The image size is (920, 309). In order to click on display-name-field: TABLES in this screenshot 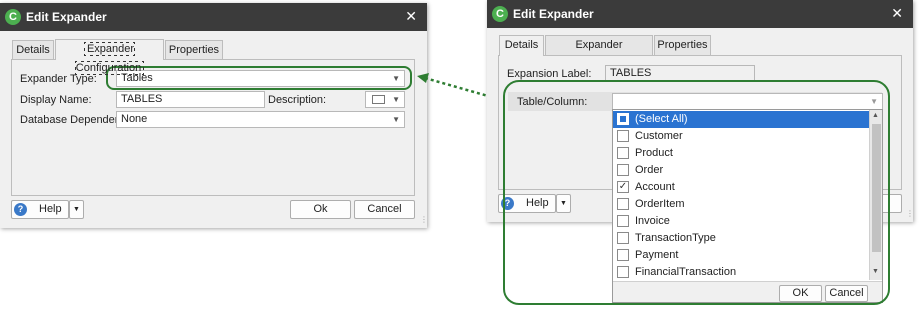, I will do `click(190, 99)`.